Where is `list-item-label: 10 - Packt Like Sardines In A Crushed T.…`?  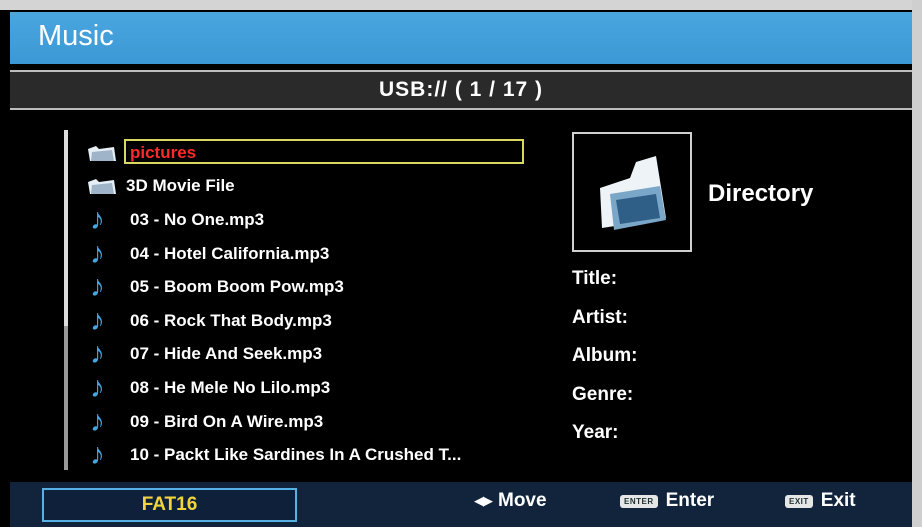 list-item-label: 10 - Packt Like Sardines In A Crushed T.… is located at coordinates (296, 455).